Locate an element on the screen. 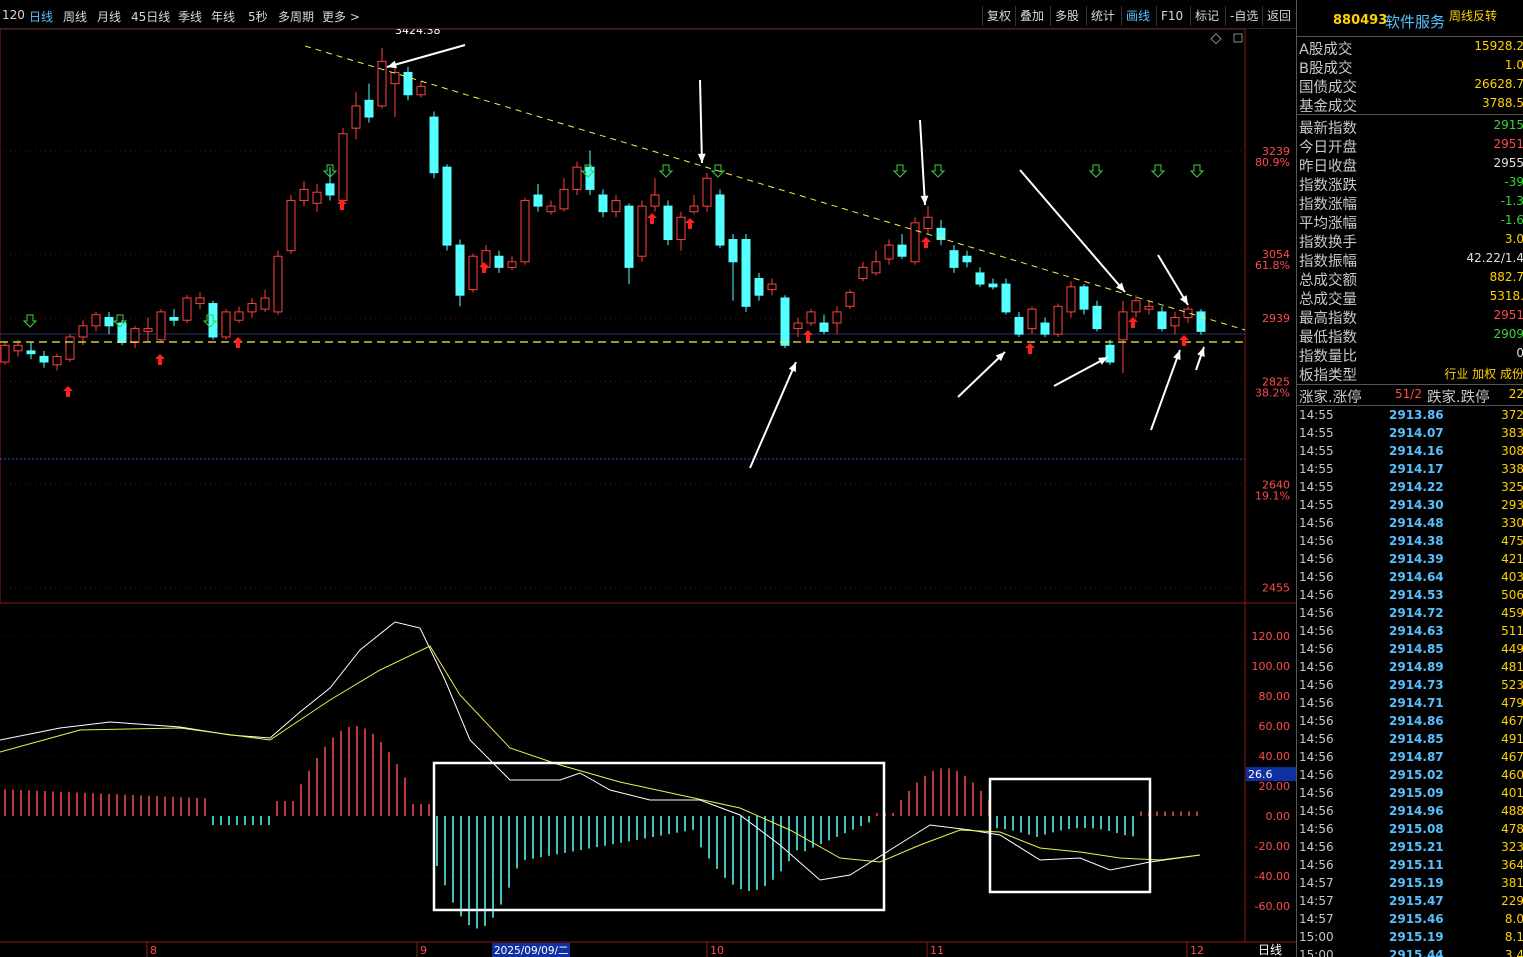 The height and width of the screenshot is (957, 1523). tool-button-8: 返回 is located at coordinates (1278, 16).